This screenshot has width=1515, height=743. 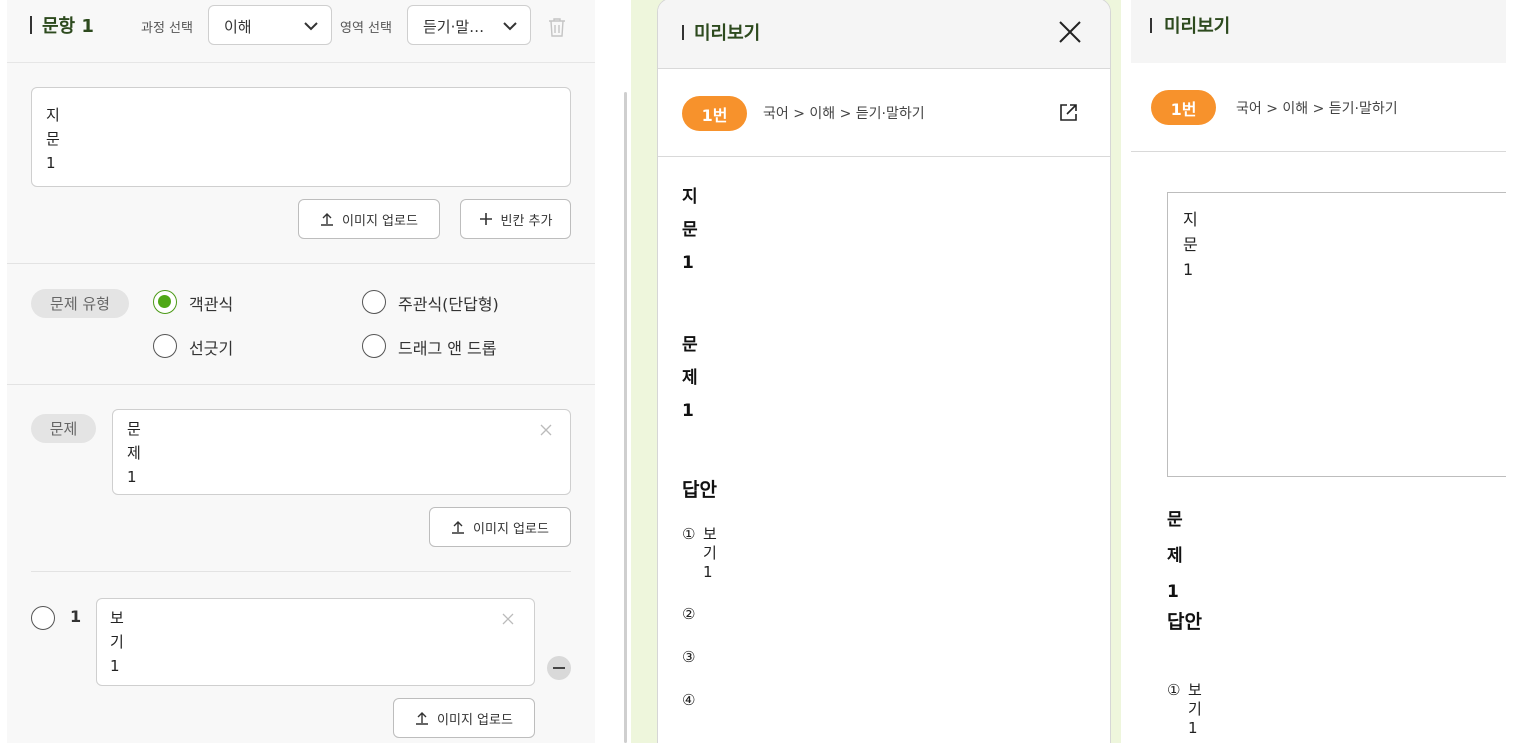 What do you see at coordinates (1175, 556) in the screenshot?
I see `preview-page-question: 문 제 1` at bounding box center [1175, 556].